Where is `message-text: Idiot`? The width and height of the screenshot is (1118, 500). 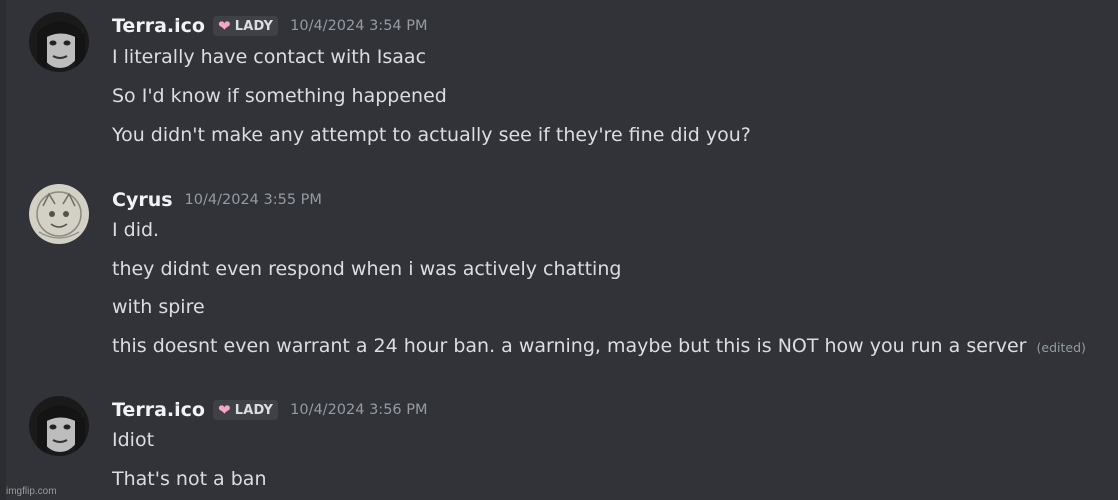
message-text: Idiot is located at coordinates (133, 440).